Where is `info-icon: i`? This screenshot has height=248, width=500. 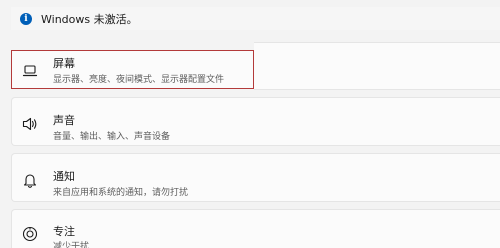 info-icon: i is located at coordinates (26, 18).